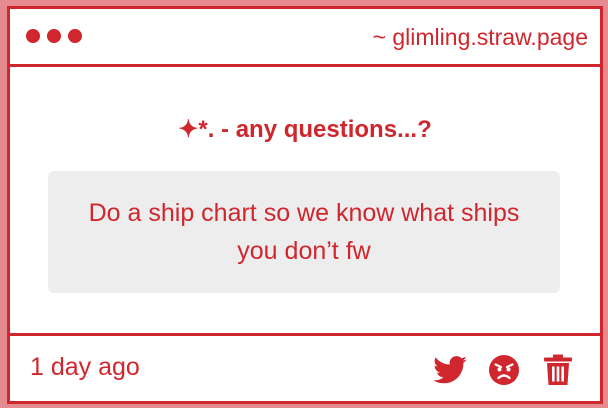  What do you see at coordinates (85, 367) in the screenshot?
I see `timestamp: 1 day ago` at bounding box center [85, 367].